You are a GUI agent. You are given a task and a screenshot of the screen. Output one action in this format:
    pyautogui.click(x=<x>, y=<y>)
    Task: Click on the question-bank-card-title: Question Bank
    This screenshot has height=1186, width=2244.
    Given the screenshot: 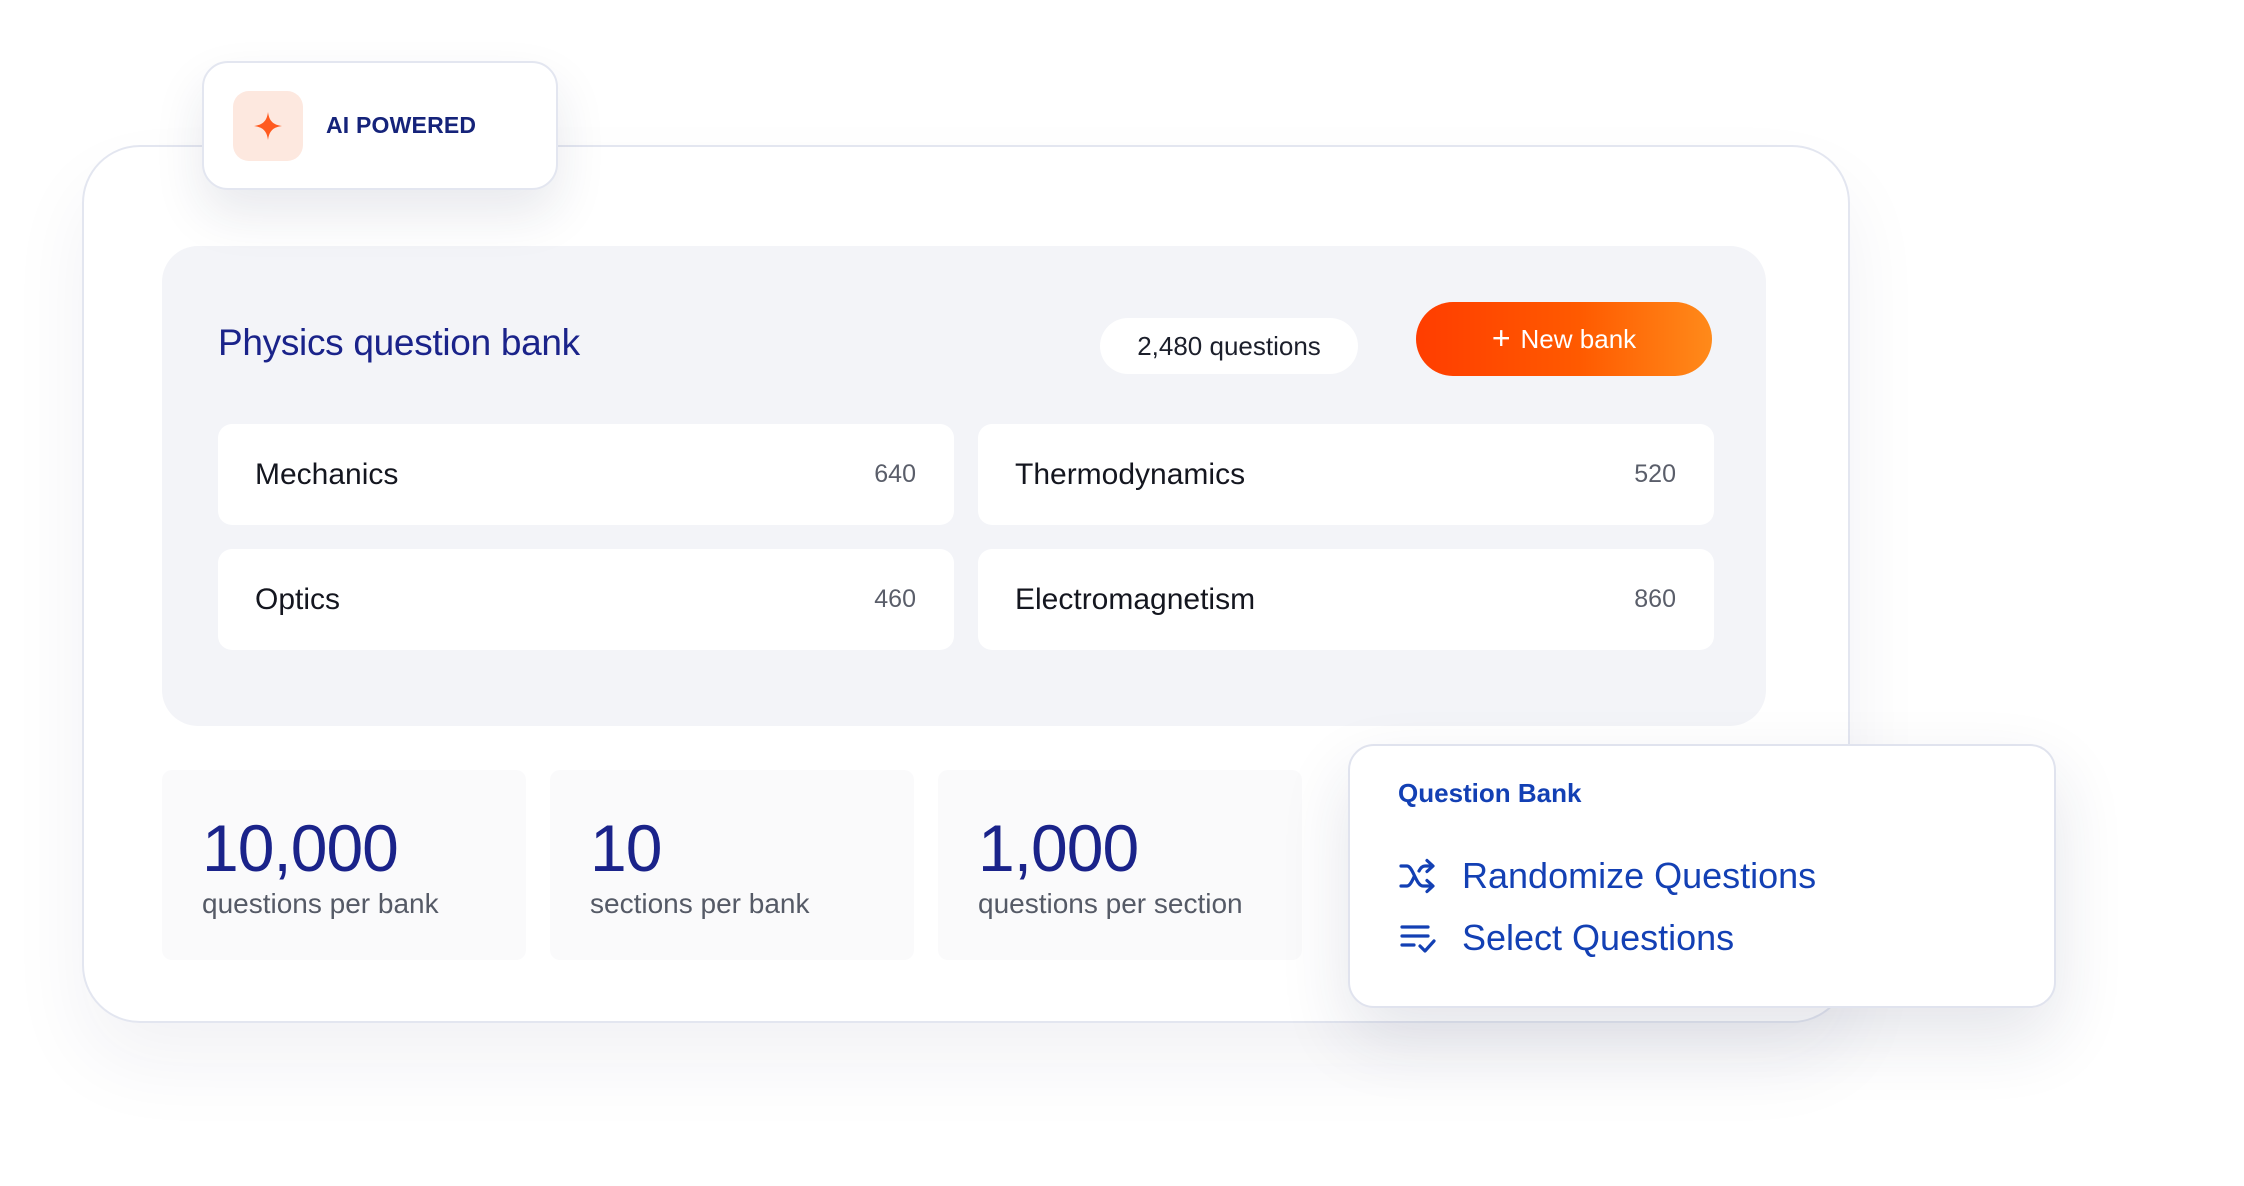 What is the action you would take?
    pyautogui.click(x=1490, y=793)
    